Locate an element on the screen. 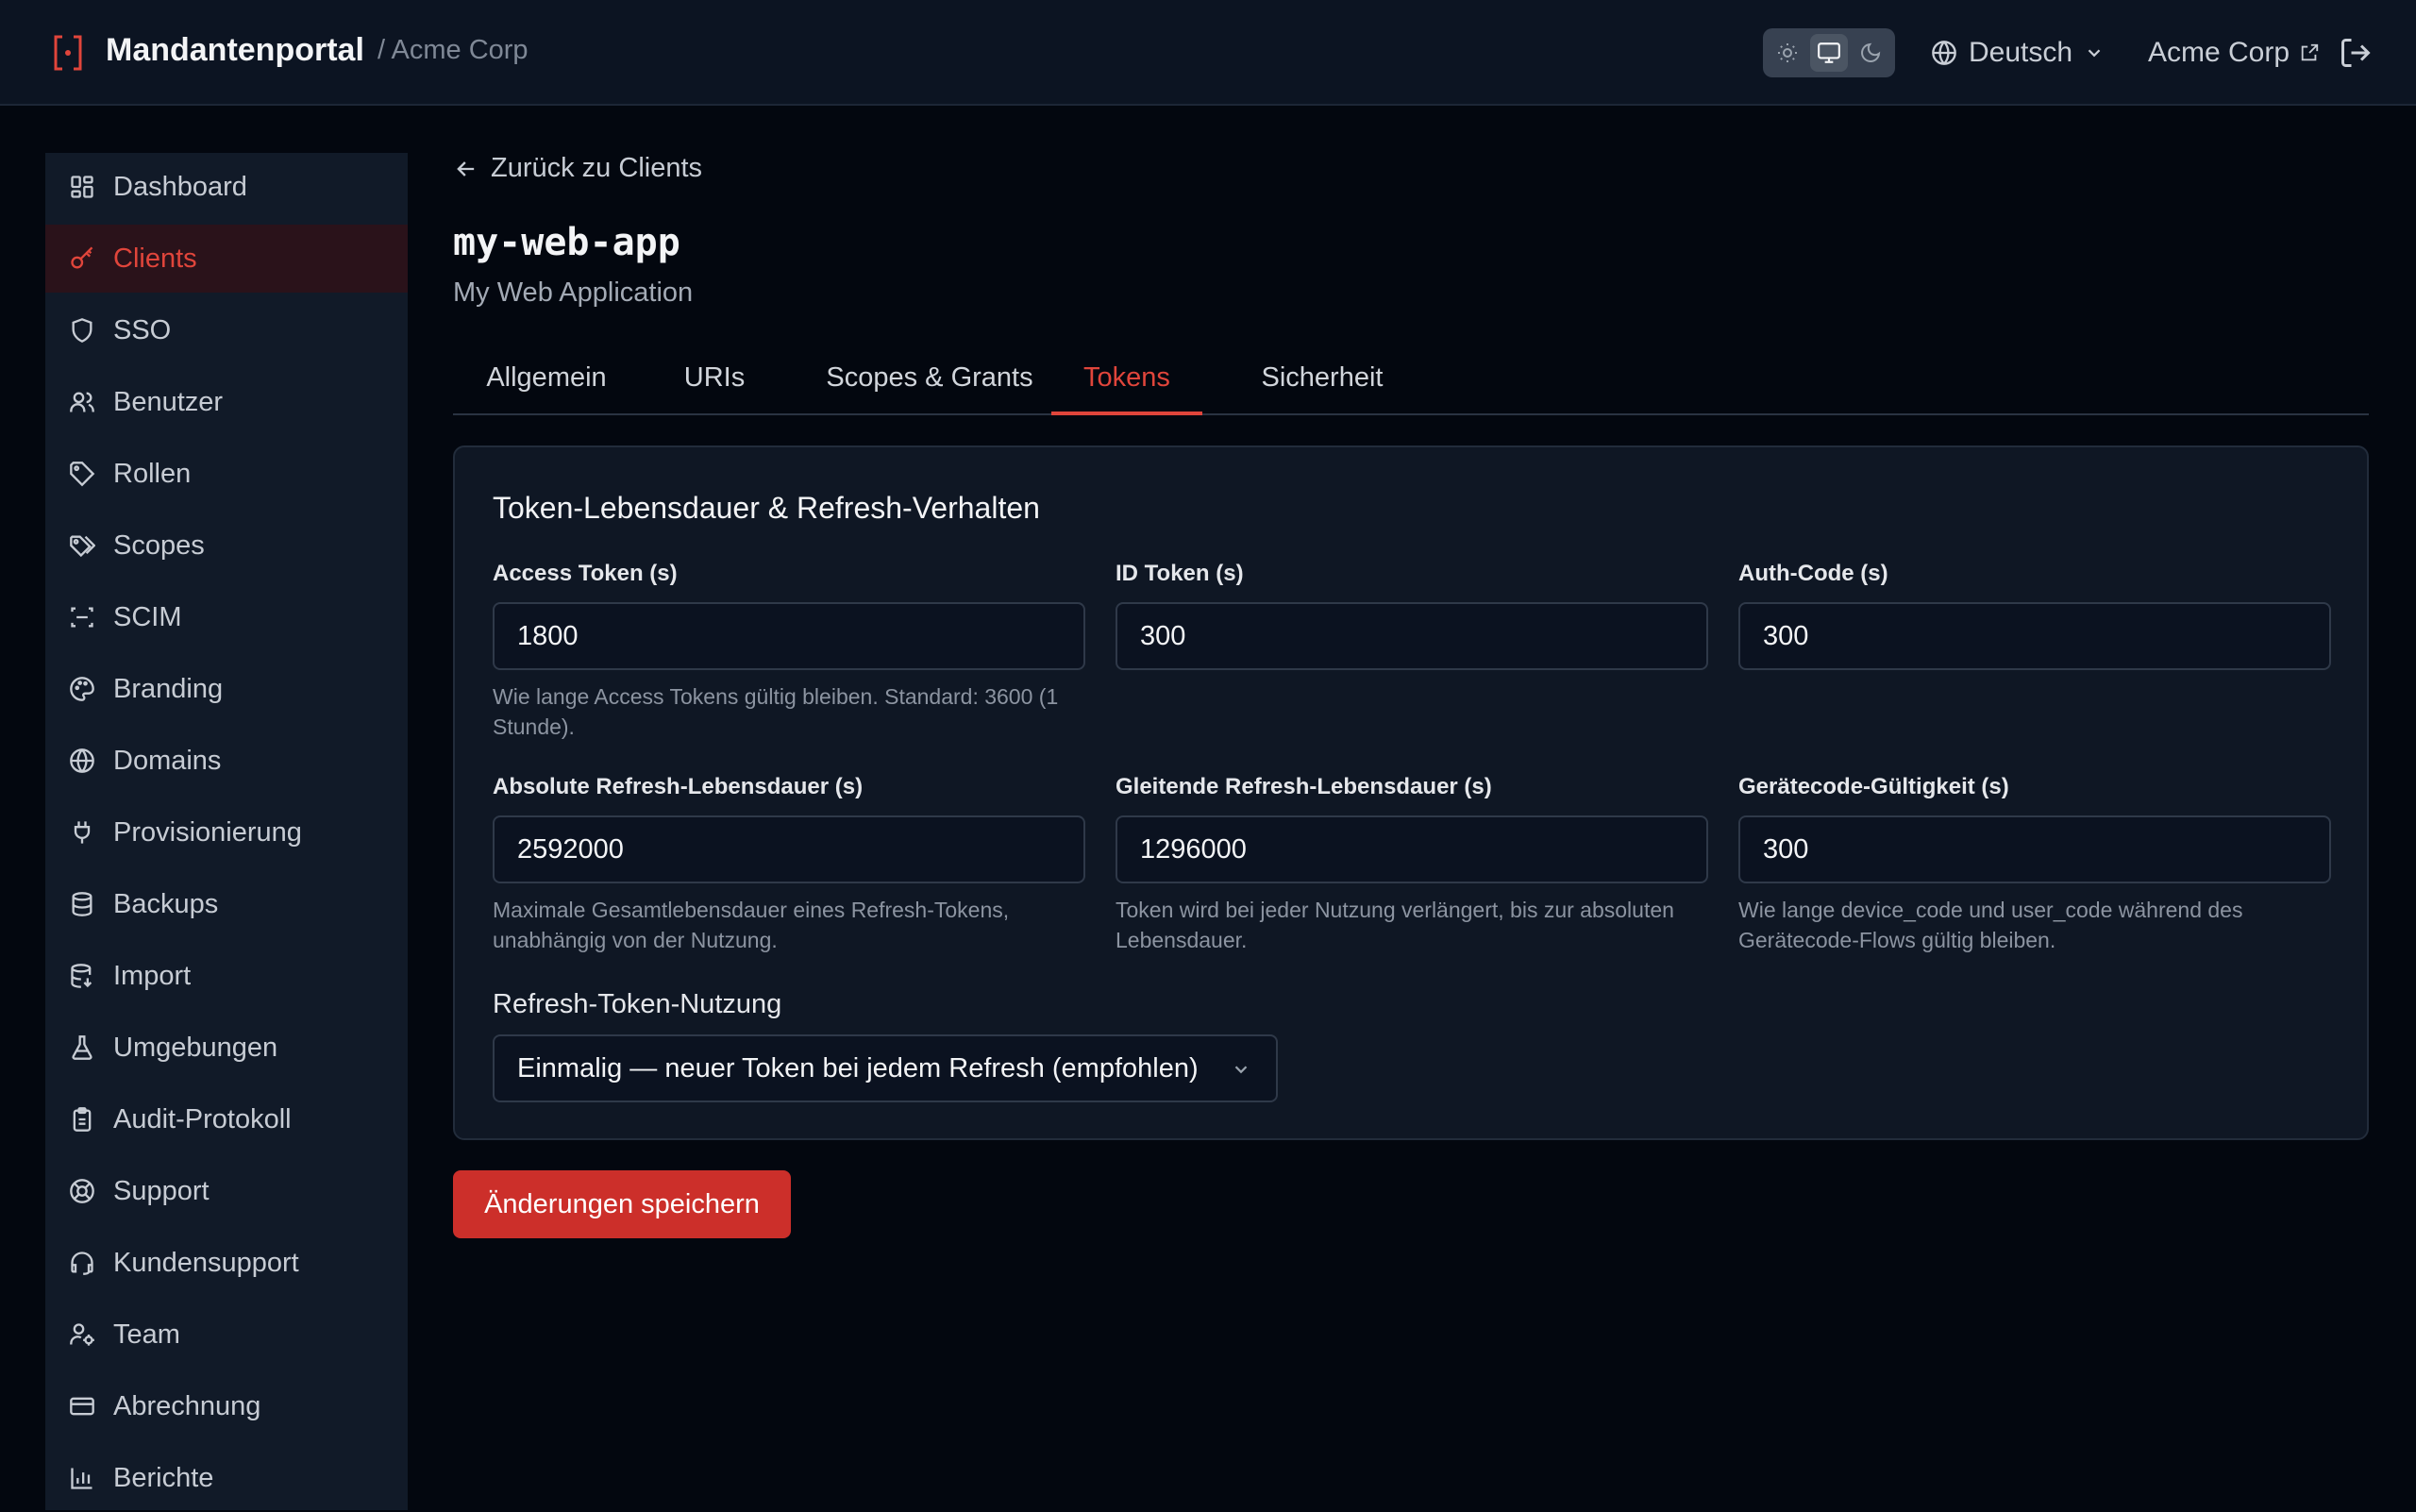  sidebar-item-label: Audit-Protokoll is located at coordinates (202, 1118).